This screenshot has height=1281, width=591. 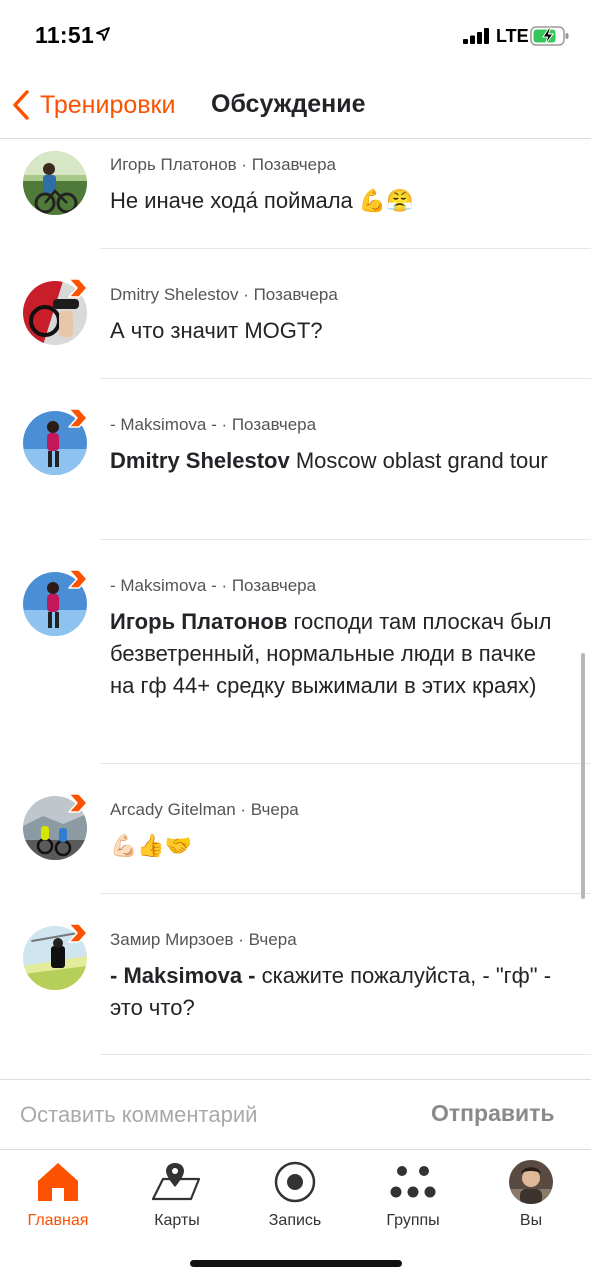 What do you see at coordinates (108, 104) in the screenshot?
I see `back-label: Тренировки` at bounding box center [108, 104].